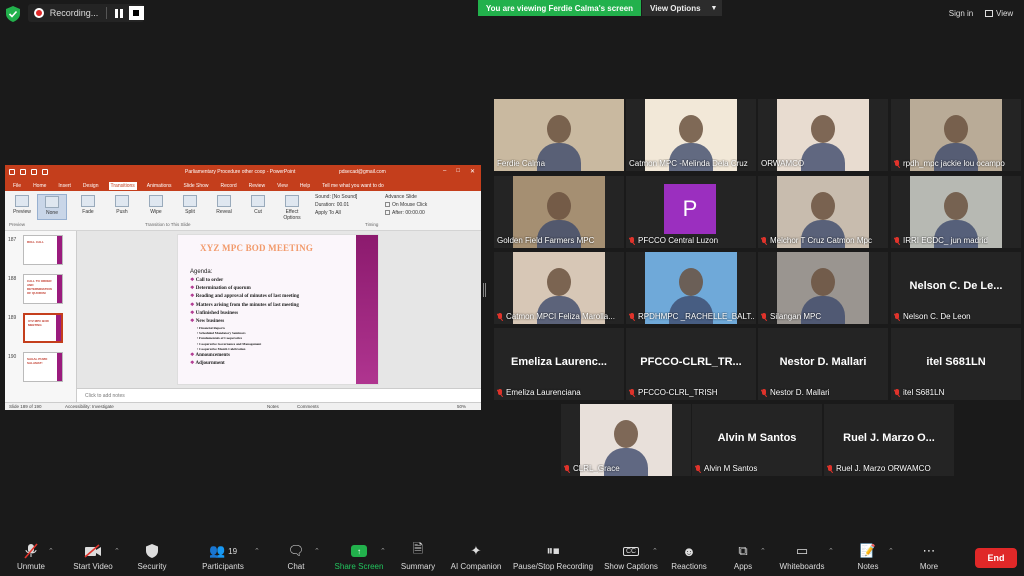 The width and height of the screenshot is (1024, 576). I want to click on ribbon-tab: Slide Show, so click(196, 186).